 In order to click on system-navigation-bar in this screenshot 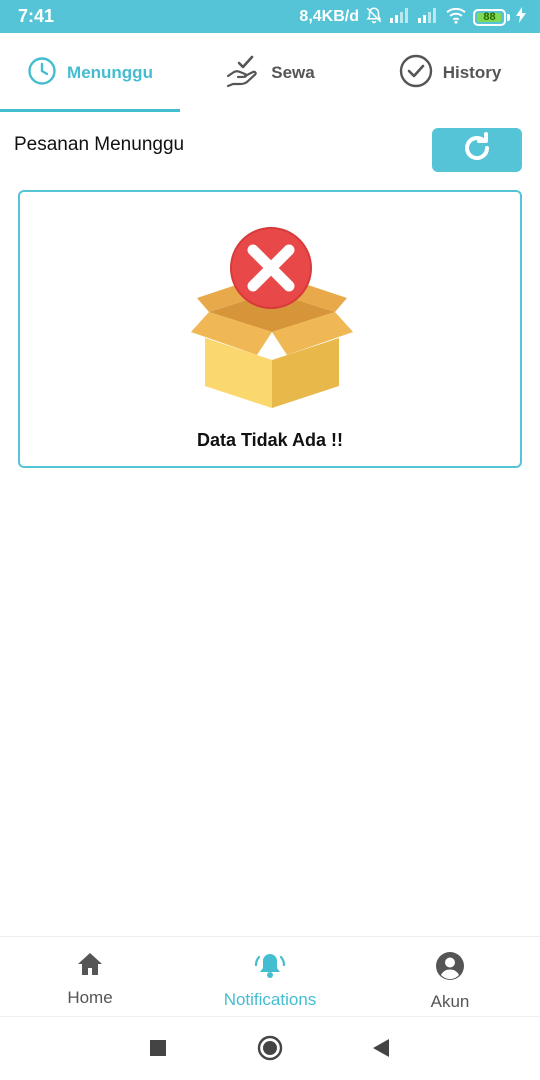, I will do `click(270, 1048)`.